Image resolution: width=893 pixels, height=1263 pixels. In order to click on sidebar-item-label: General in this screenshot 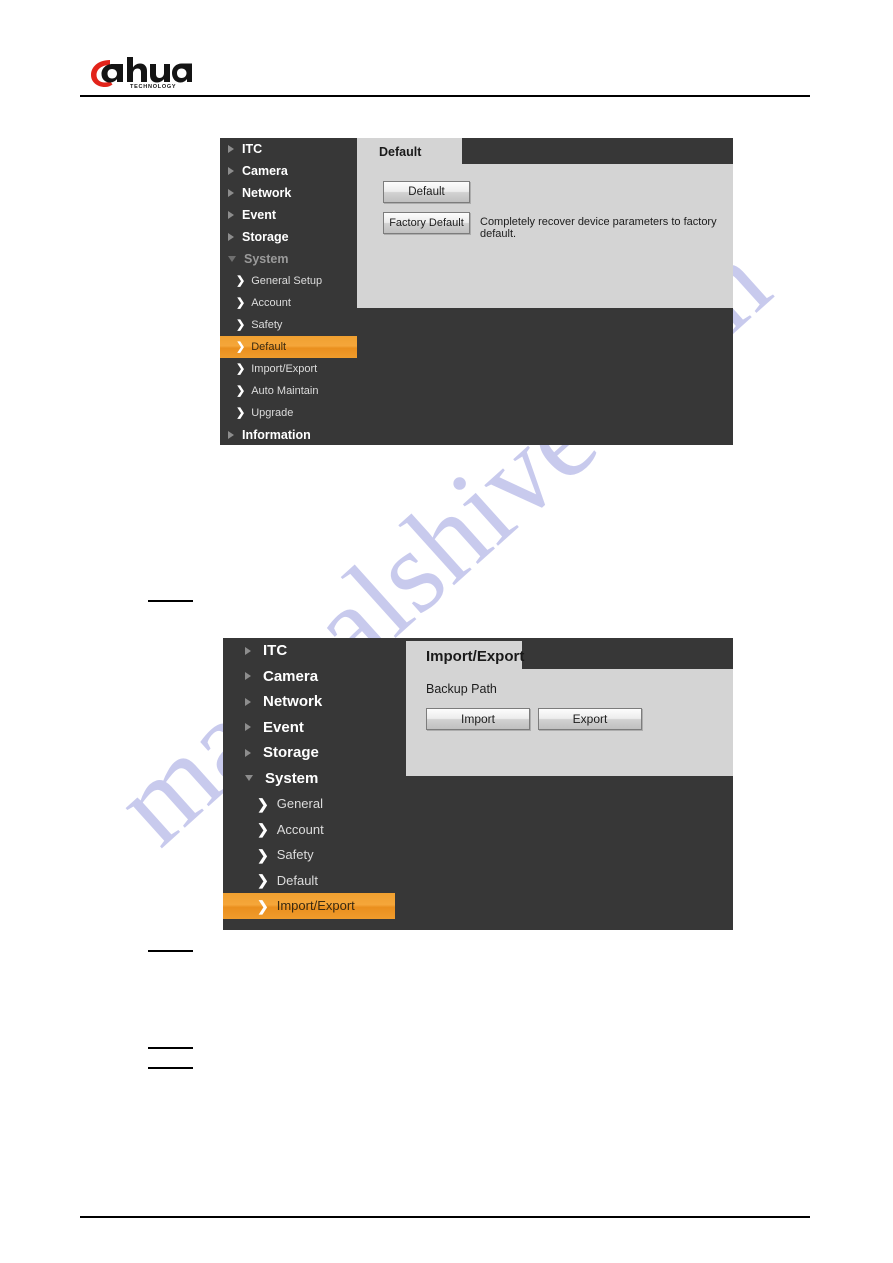, I will do `click(299, 804)`.